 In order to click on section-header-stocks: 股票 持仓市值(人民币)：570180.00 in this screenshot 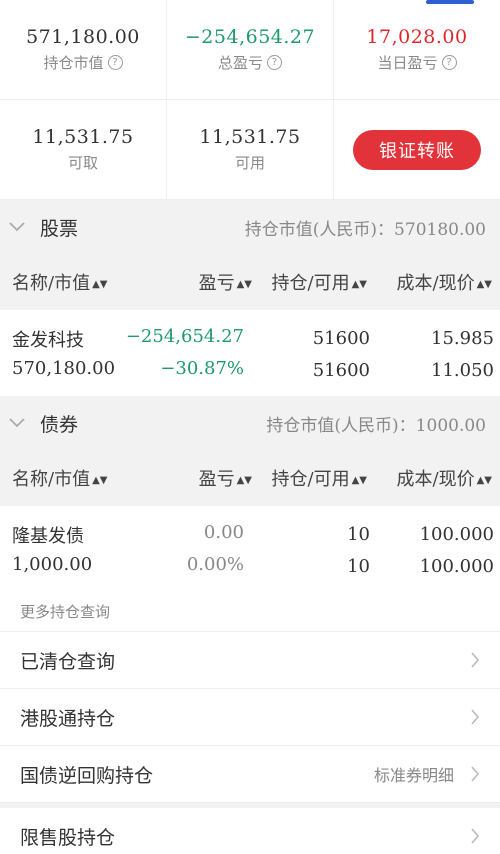, I will do `click(250, 227)`.